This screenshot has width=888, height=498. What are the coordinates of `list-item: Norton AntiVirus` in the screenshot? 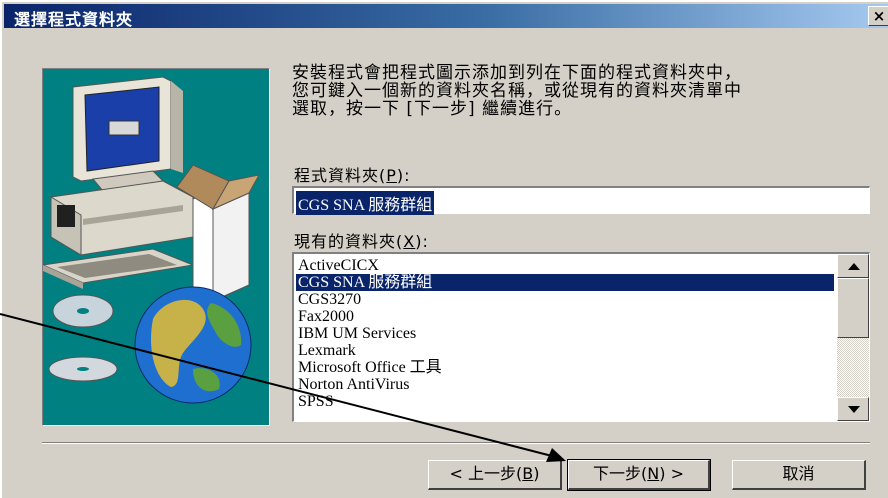 It's located at (565, 384).